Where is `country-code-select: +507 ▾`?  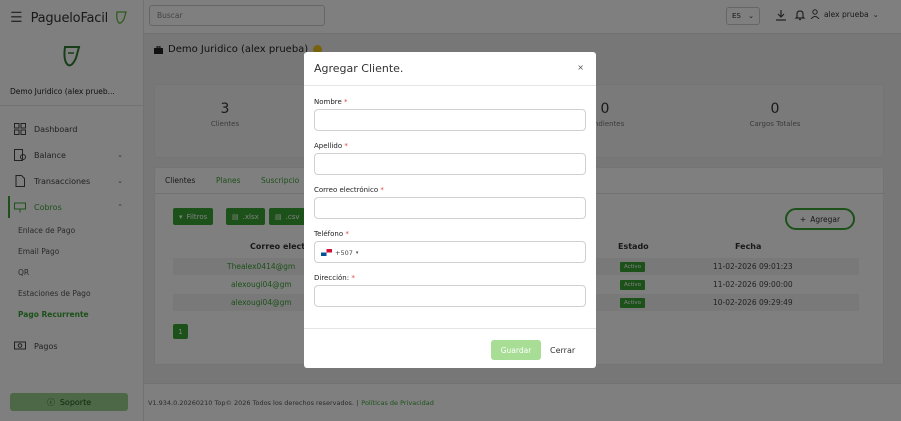
country-code-select: +507 ▾ is located at coordinates (339, 252).